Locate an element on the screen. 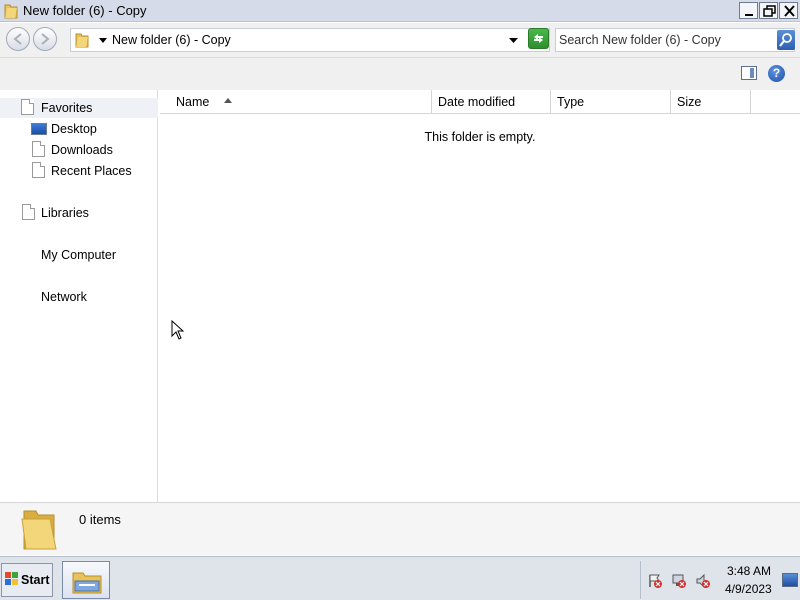  start-label: Start is located at coordinates (35, 580).